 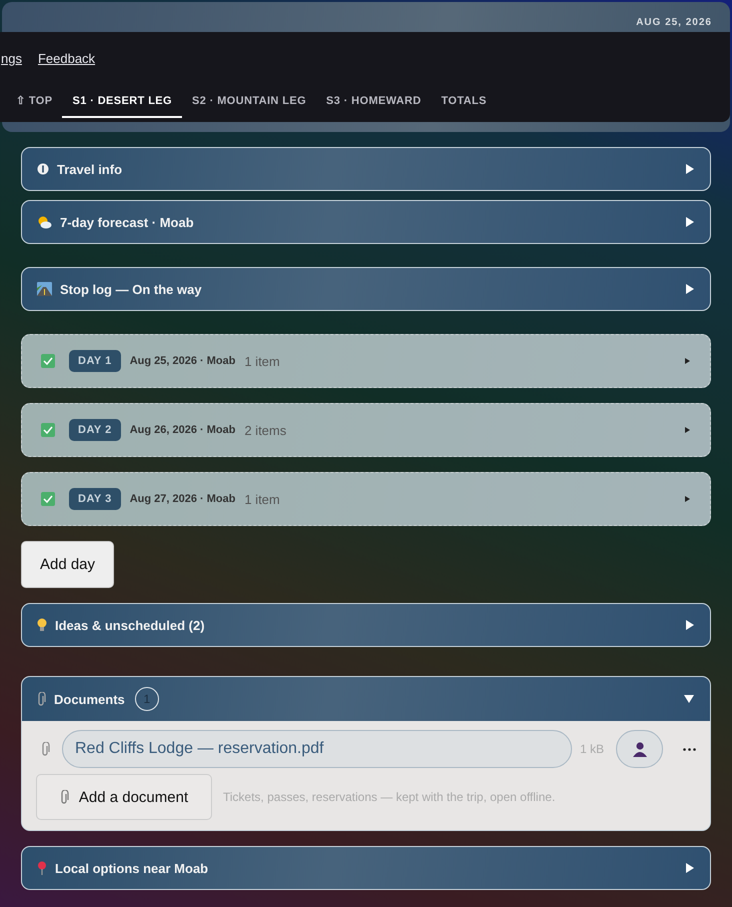 I want to click on day-badge: DAY 3, so click(x=95, y=499).